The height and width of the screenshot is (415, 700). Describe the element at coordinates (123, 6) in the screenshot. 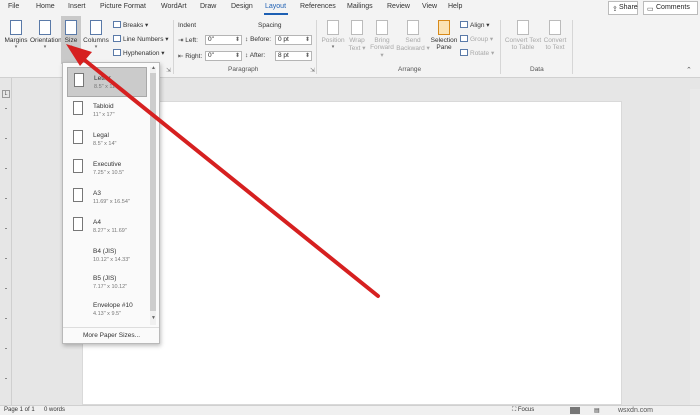

I see `tab-picture-format: Picture Format` at that location.